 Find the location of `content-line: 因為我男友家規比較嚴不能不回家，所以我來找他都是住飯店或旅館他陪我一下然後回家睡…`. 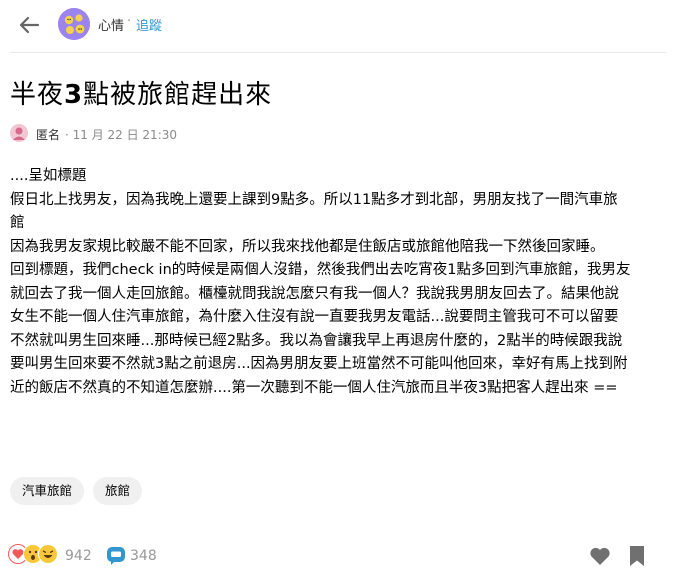

content-line: 因為我男友家規比較嚴不能不回家，所以我來找他都是住飯店或旅館他陪我一下然後回家睡… is located at coordinates (307, 246).